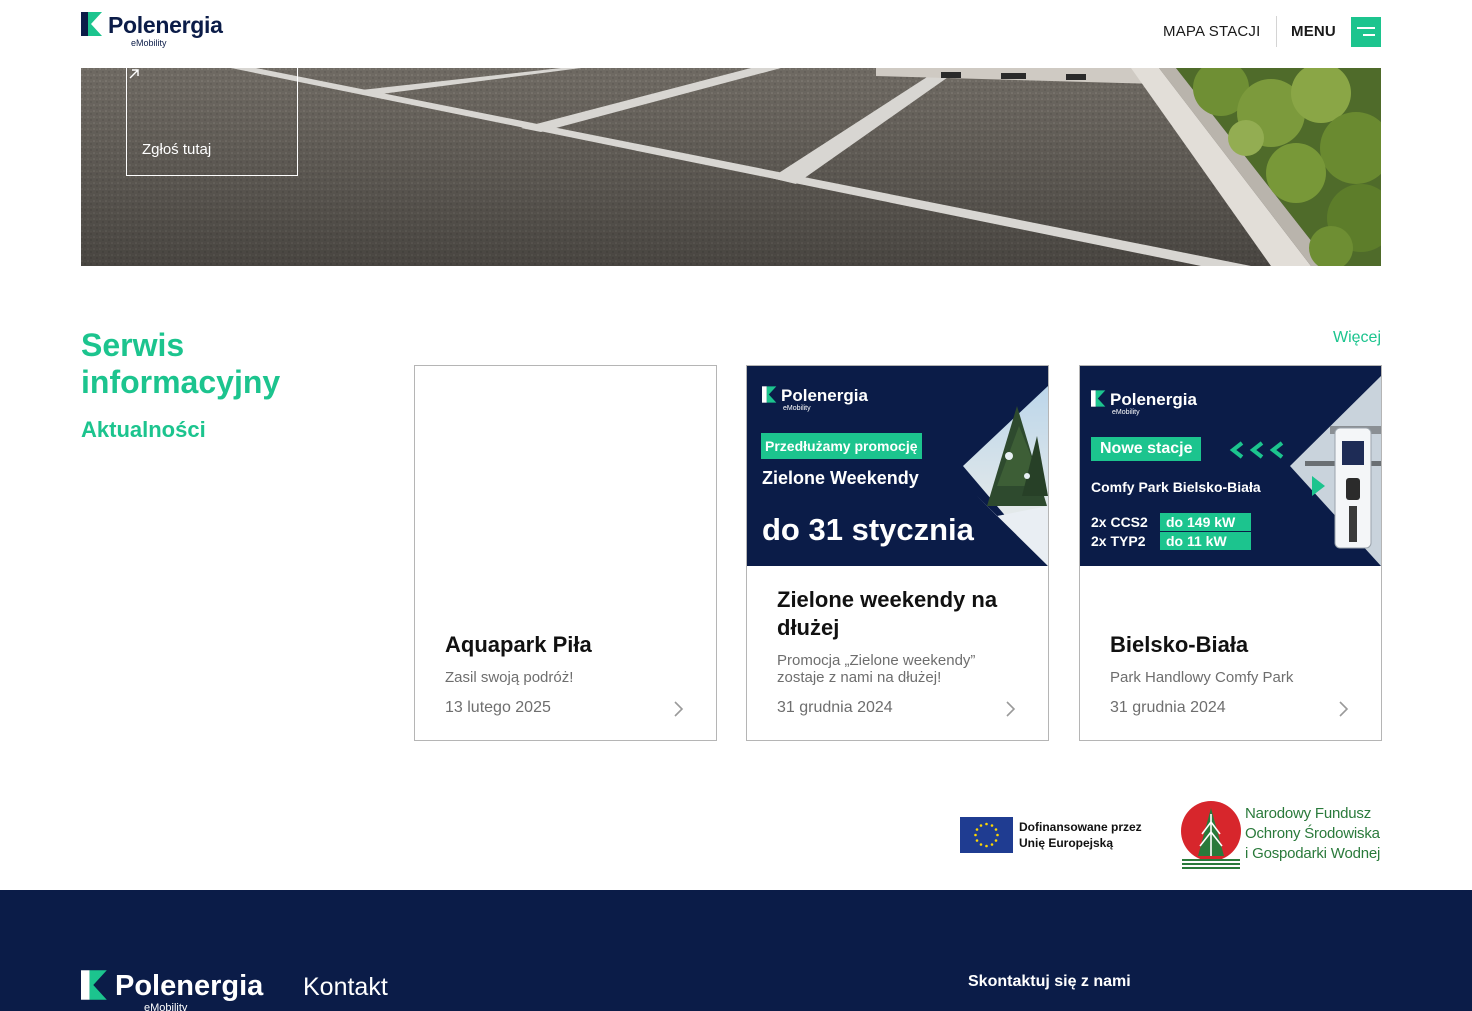  I want to click on banner-spec-2-value: do 11 kW, so click(1205, 541).